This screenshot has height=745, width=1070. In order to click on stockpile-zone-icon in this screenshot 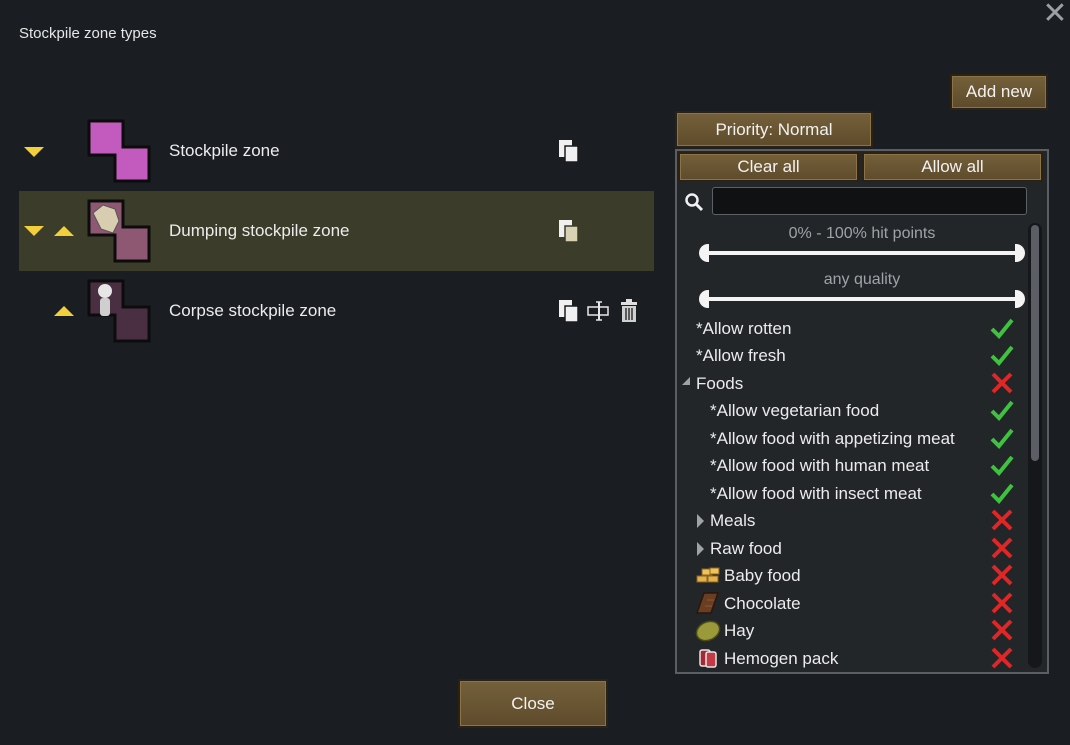, I will do `click(119, 151)`.